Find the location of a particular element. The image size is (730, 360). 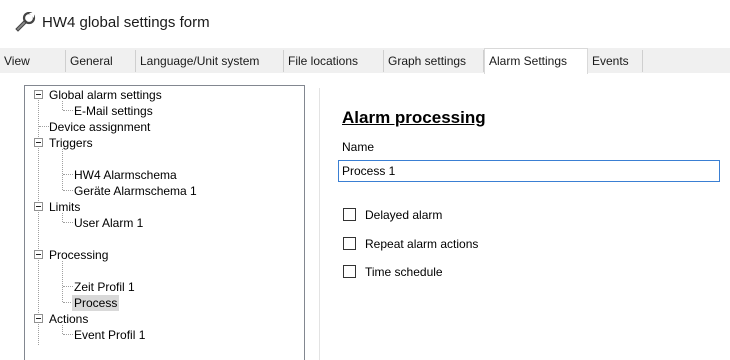

tree-node-zeit-profil: Zeit Profil 1 is located at coordinates (104, 287).